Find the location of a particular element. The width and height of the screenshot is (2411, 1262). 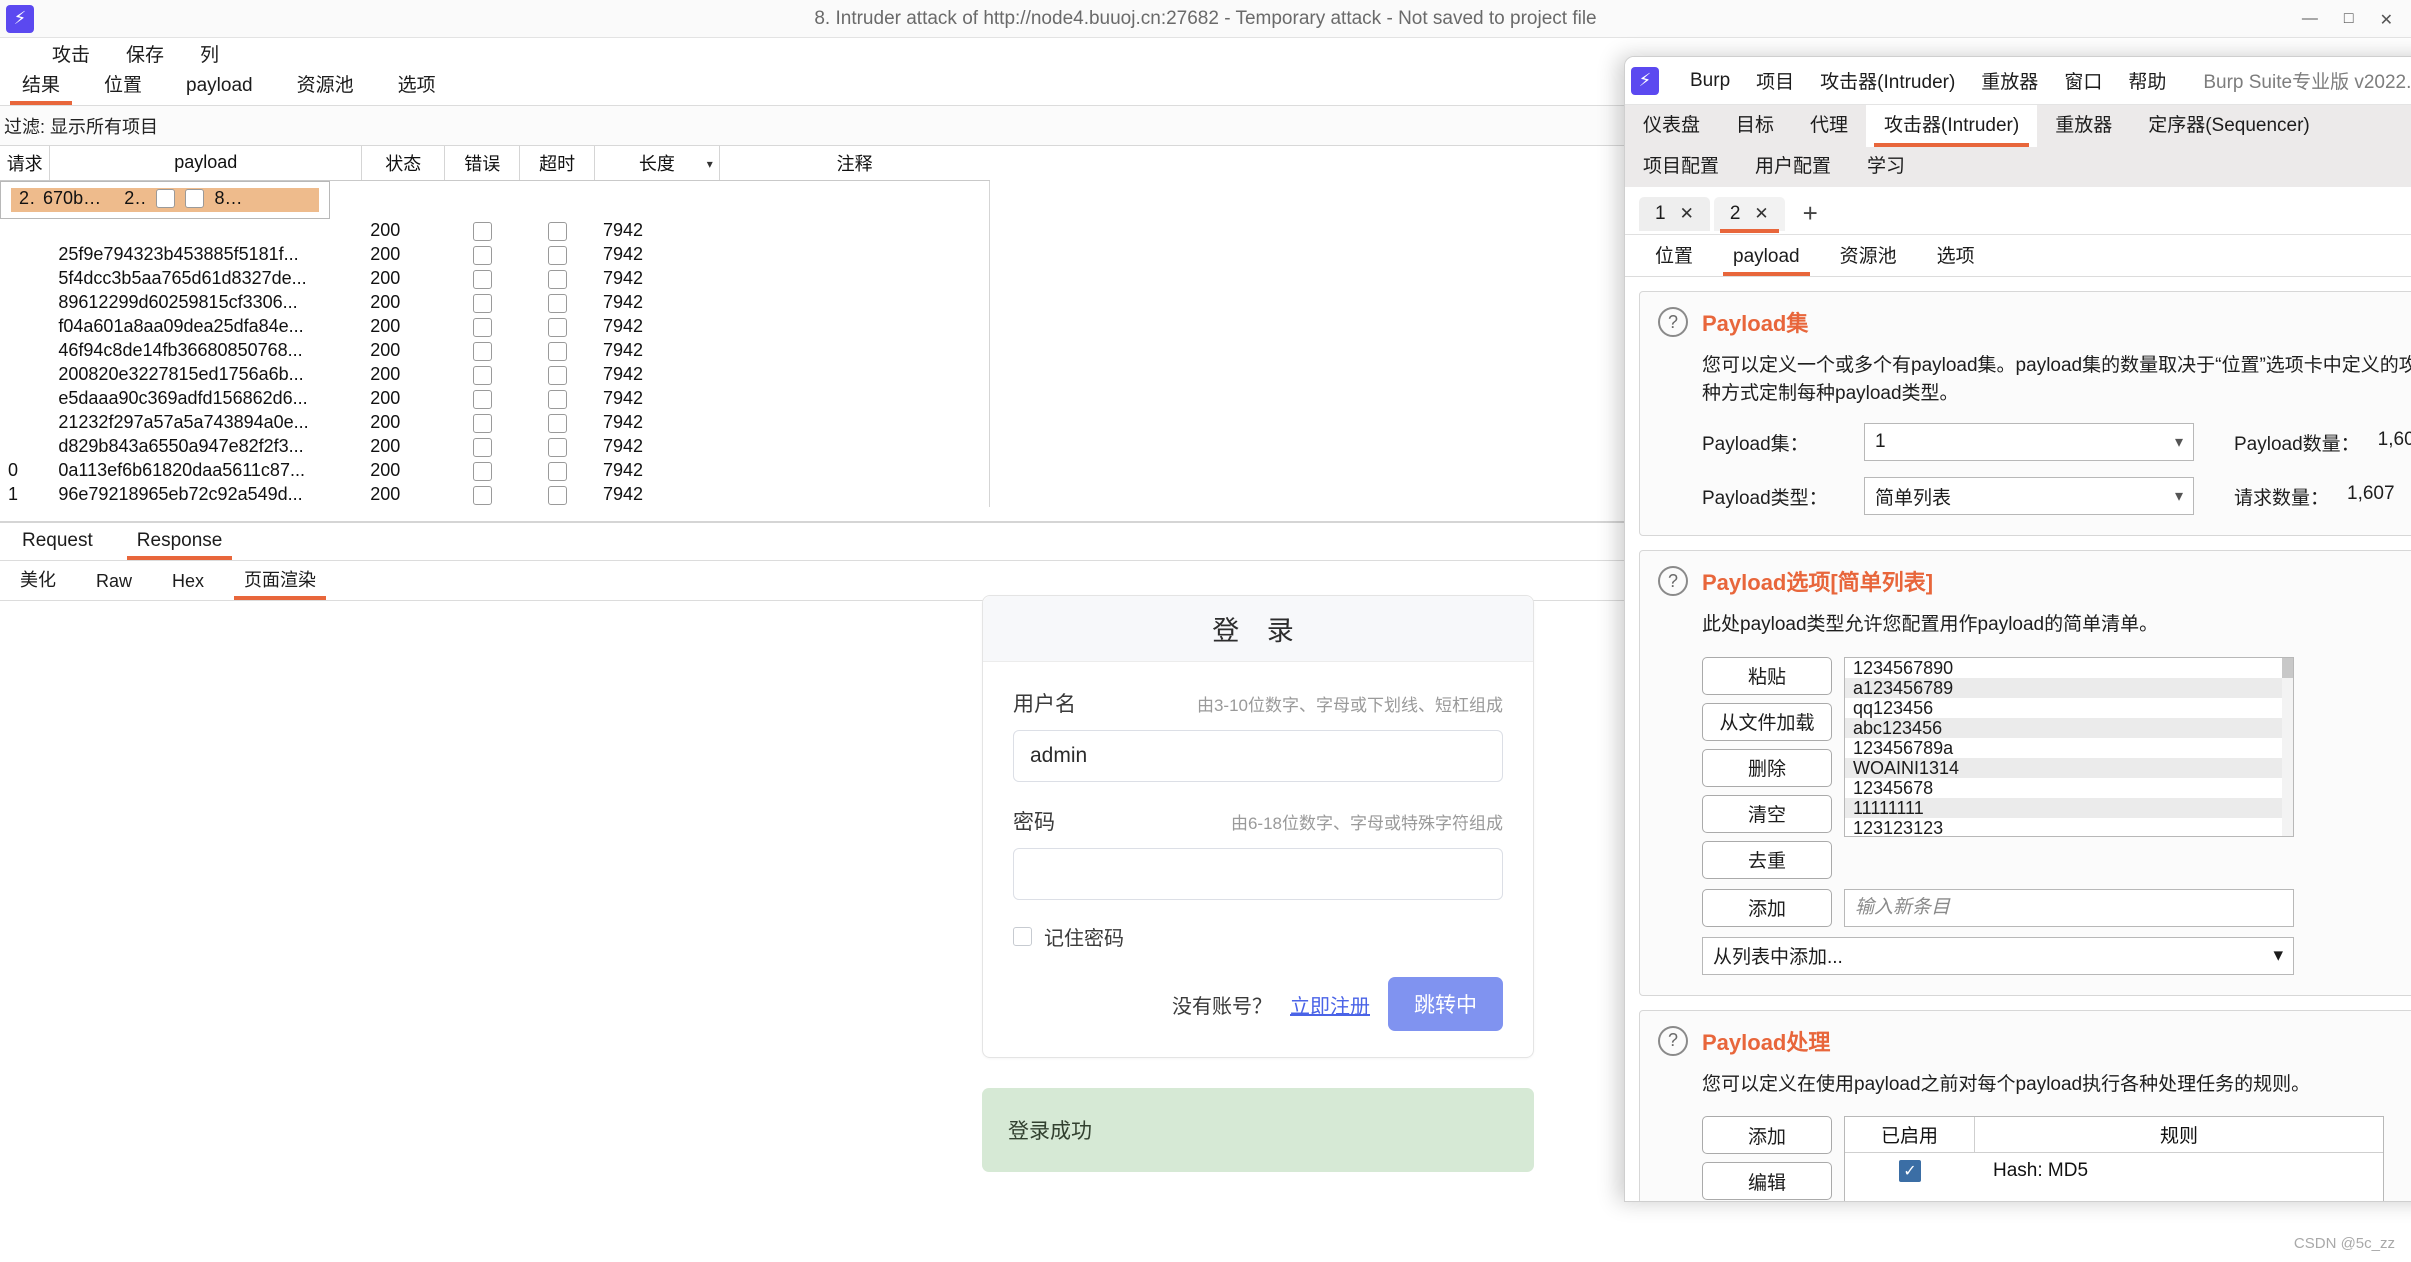

list-item: qq123456 is located at coordinates (2069, 708).